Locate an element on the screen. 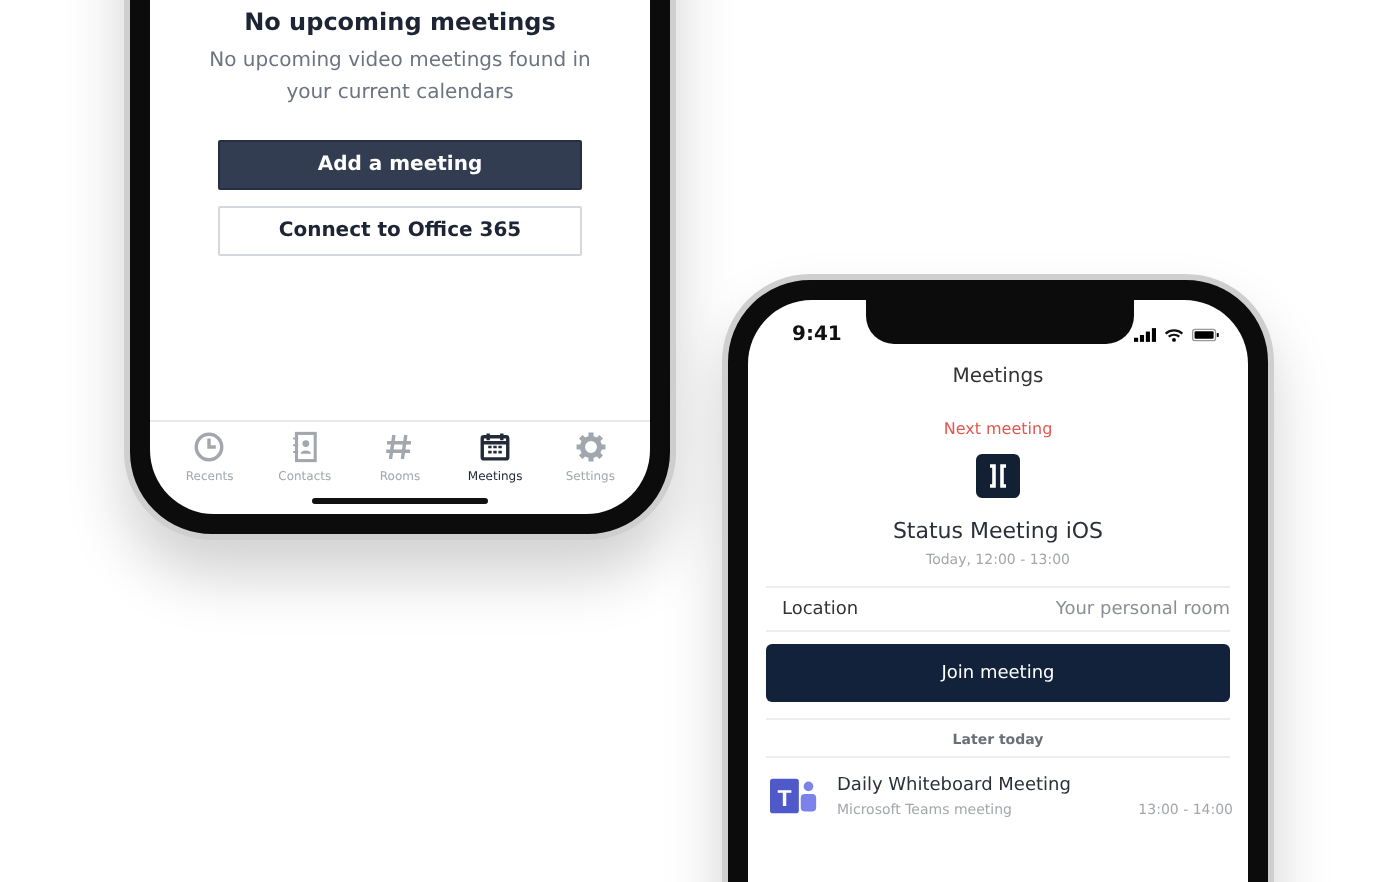 The height and width of the screenshot is (882, 1400). location-label: Location is located at coordinates (819, 610).